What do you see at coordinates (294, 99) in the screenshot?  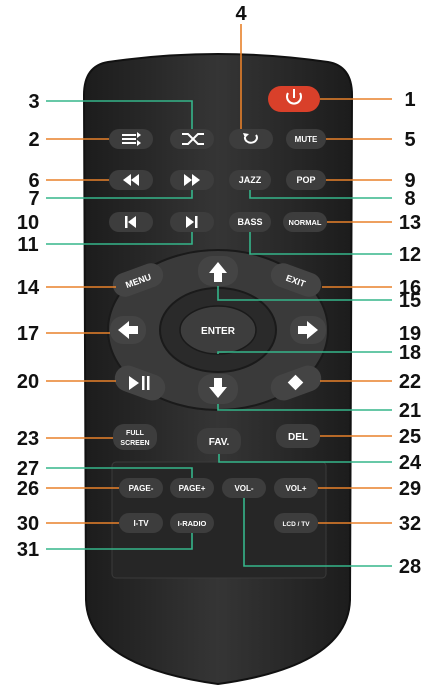 I see `power-button` at bounding box center [294, 99].